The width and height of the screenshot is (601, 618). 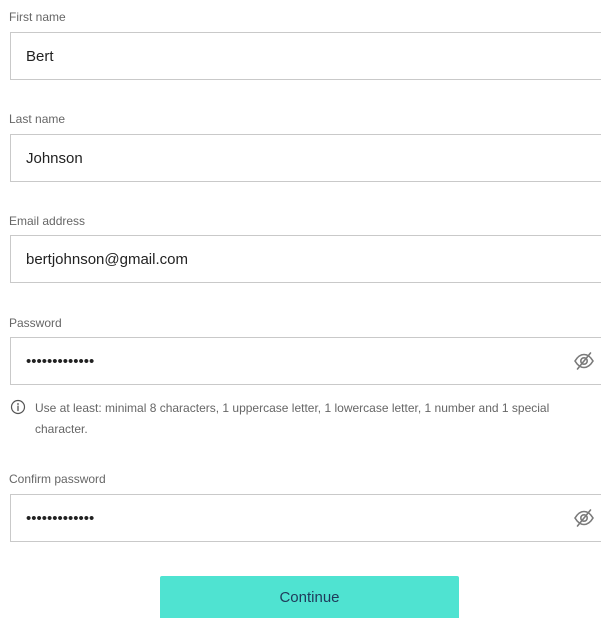 I want to click on first-name-label: First name, so click(x=37, y=17).